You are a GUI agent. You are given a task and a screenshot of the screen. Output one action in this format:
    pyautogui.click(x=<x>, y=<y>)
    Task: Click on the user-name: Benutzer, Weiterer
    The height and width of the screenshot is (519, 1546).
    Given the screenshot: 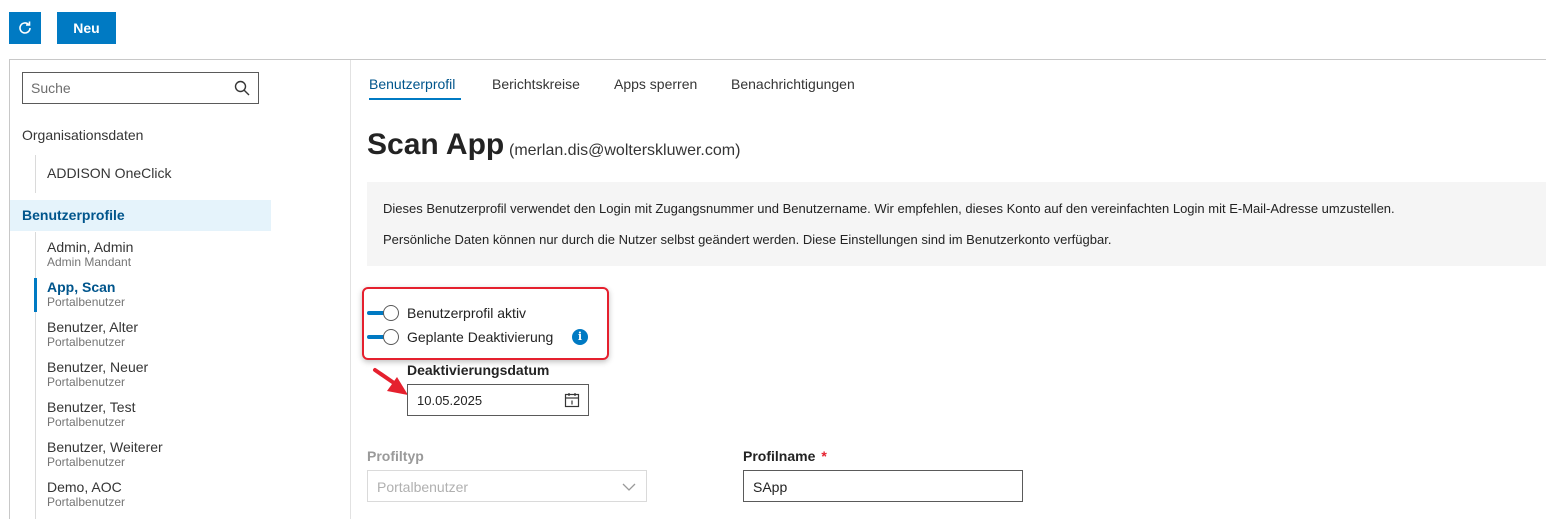 What is the action you would take?
    pyautogui.click(x=105, y=447)
    